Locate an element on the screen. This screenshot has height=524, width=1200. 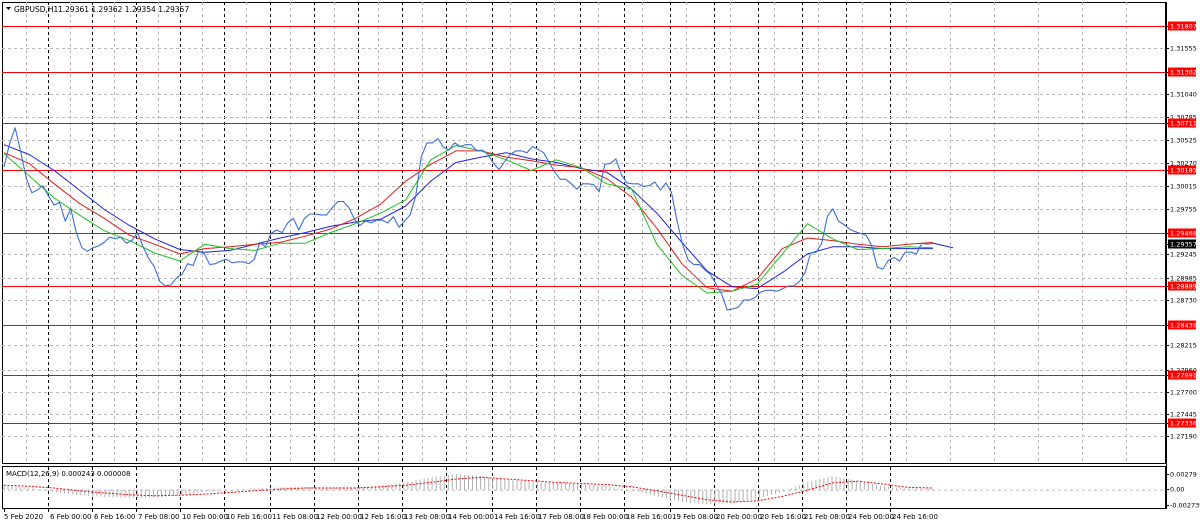
time-tick-label: 24 Feb 00:00 is located at coordinates (871, 517).